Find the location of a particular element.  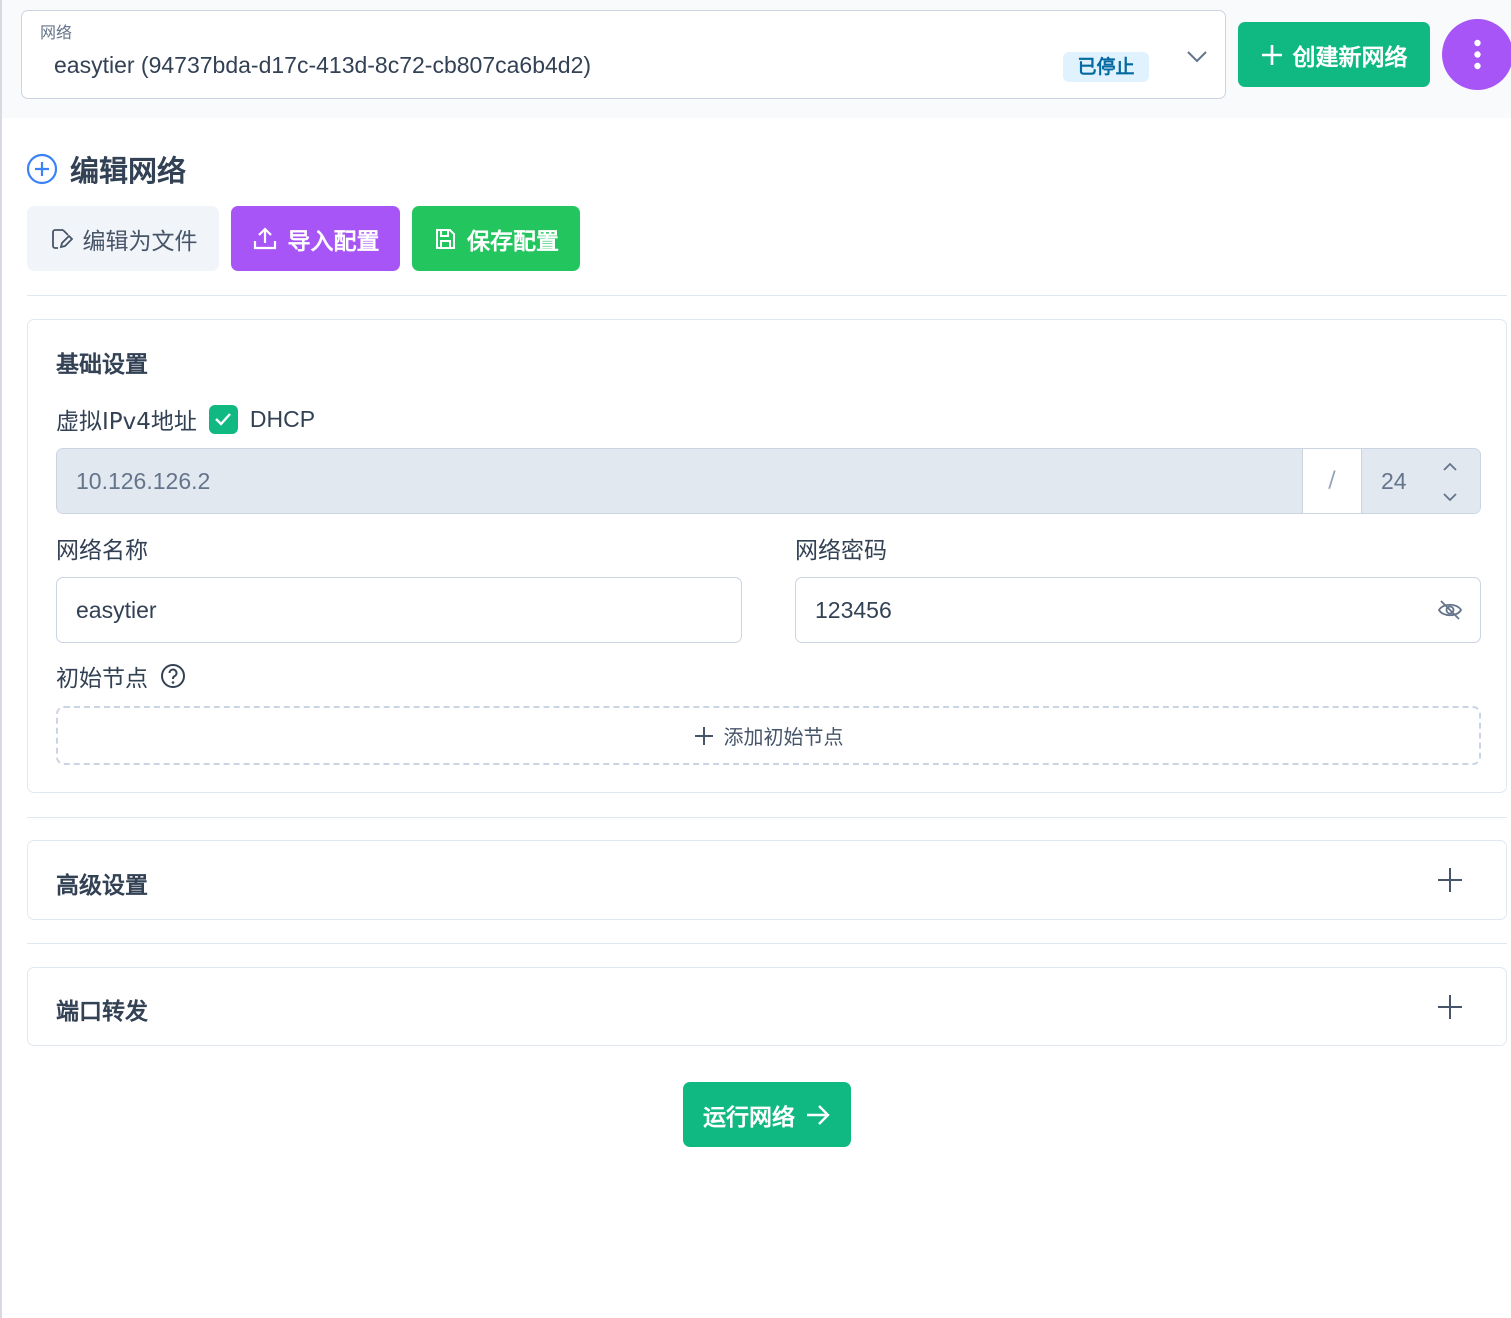

check-icon is located at coordinates (223, 419).